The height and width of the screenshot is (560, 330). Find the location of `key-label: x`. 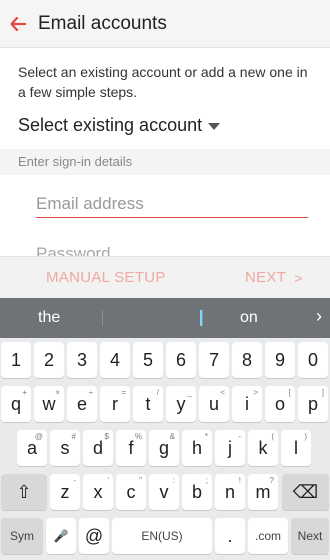

key-label: x is located at coordinates (98, 491).